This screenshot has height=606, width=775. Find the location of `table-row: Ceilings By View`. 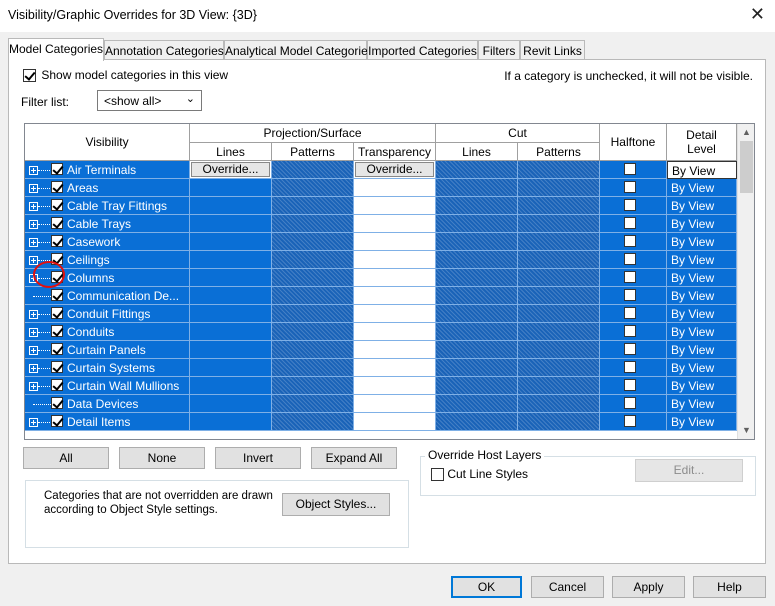

table-row: Ceilings By View is located at coordinates (381, 260).